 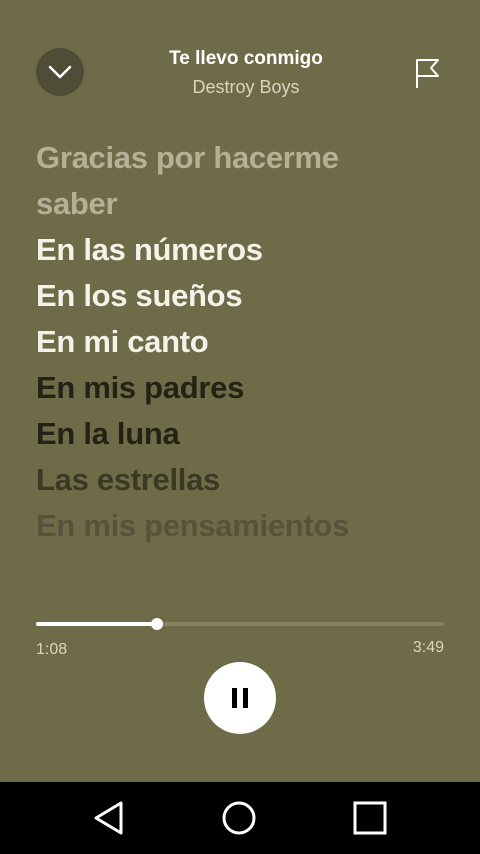 What do you see at coordinates (240, 624) in the screenshot?
I see `seek-bar` at bounding box center [240, 624].